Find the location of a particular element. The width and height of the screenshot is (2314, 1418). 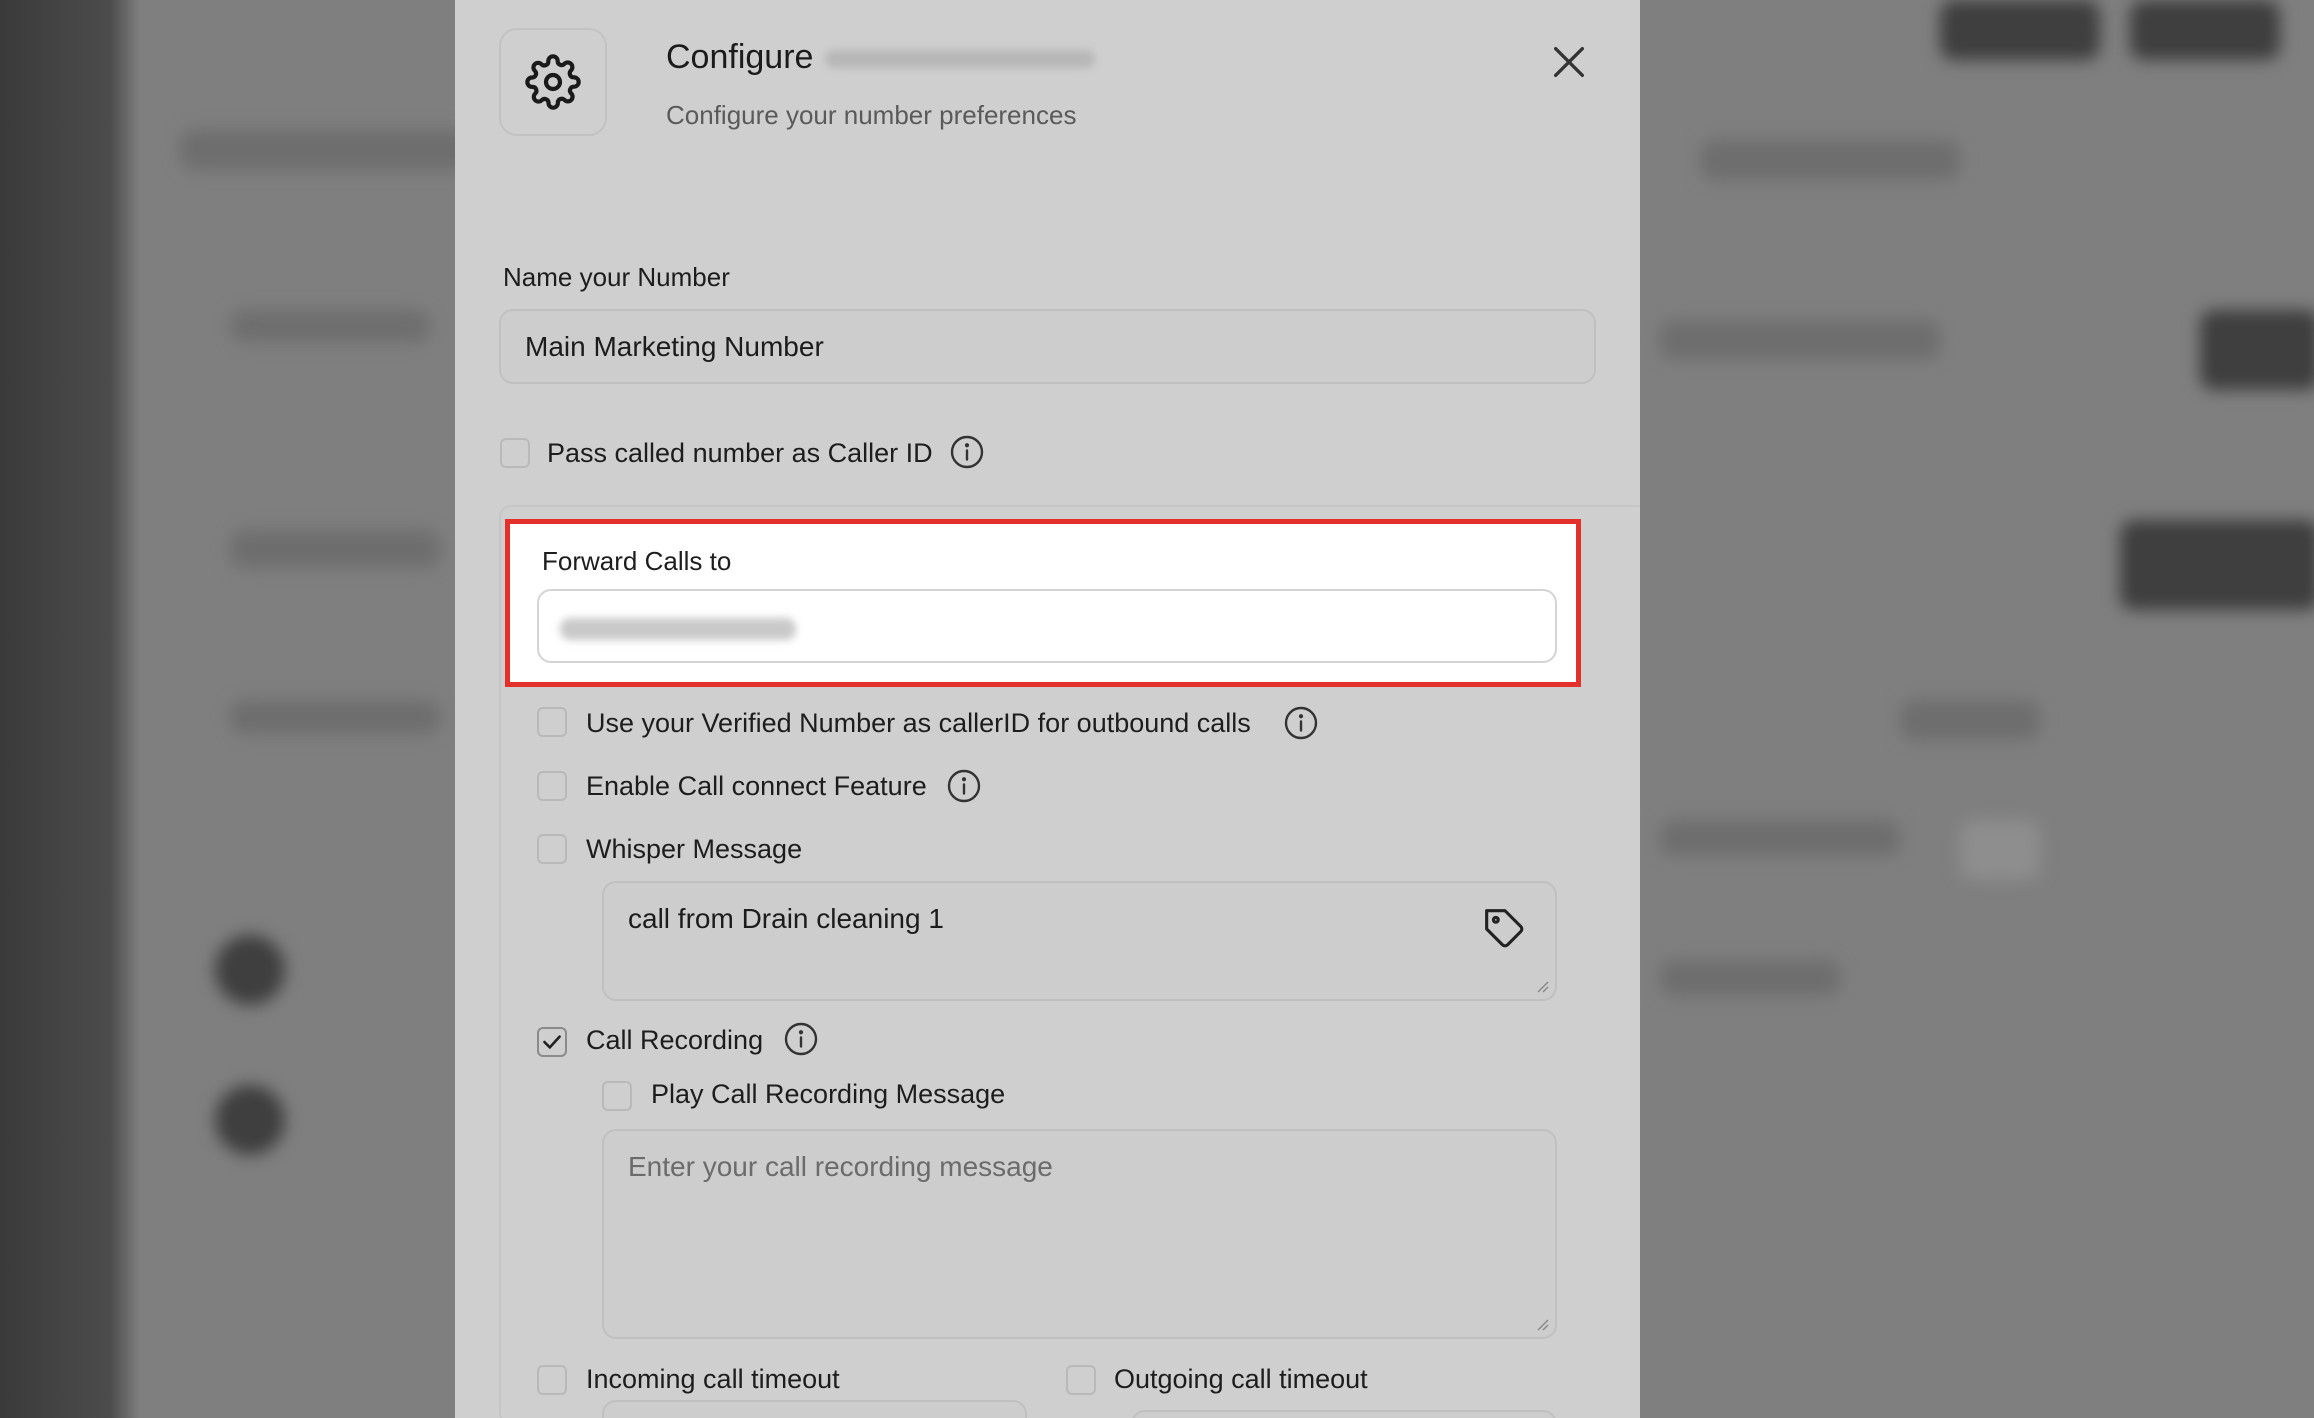

redacted-forward-number is located at coordinates (678, 629).